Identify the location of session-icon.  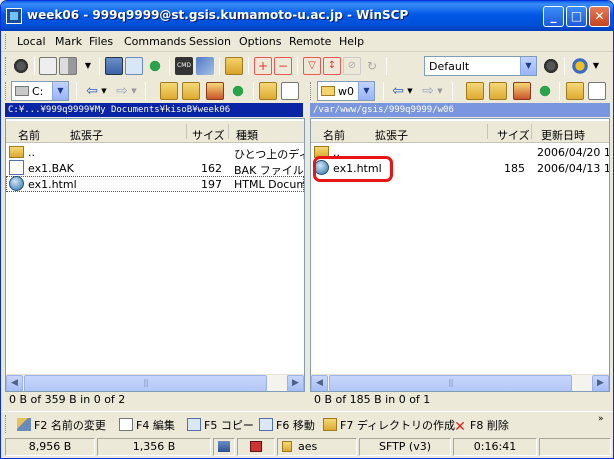
(580, 66).